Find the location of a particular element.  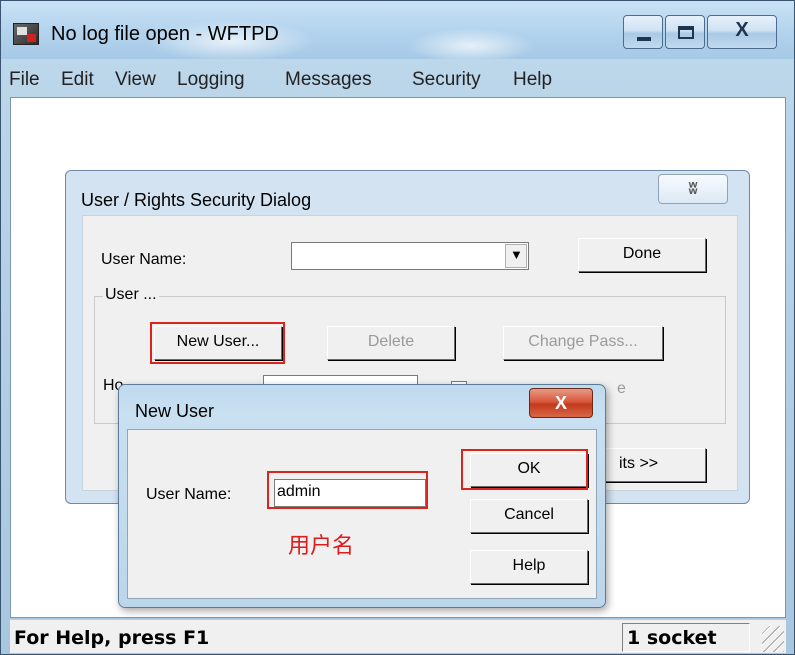

menu-help: Help is located at coordinates (532, 80).